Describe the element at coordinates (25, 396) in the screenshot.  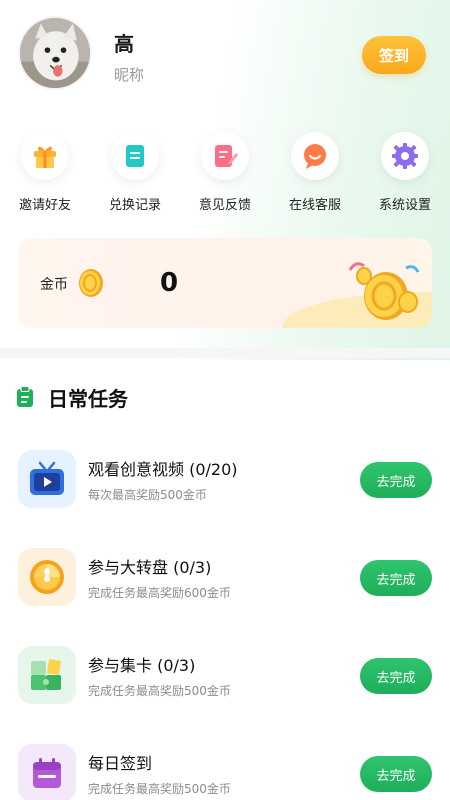
I see `clipboard-icon` at that location.